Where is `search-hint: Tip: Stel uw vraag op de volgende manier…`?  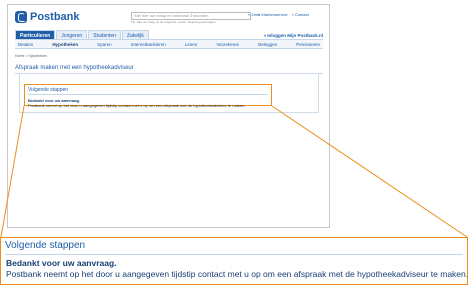
search-hint: Tip: Stel uw vraag op de volgende manier… is located at coordinates (173, 22).